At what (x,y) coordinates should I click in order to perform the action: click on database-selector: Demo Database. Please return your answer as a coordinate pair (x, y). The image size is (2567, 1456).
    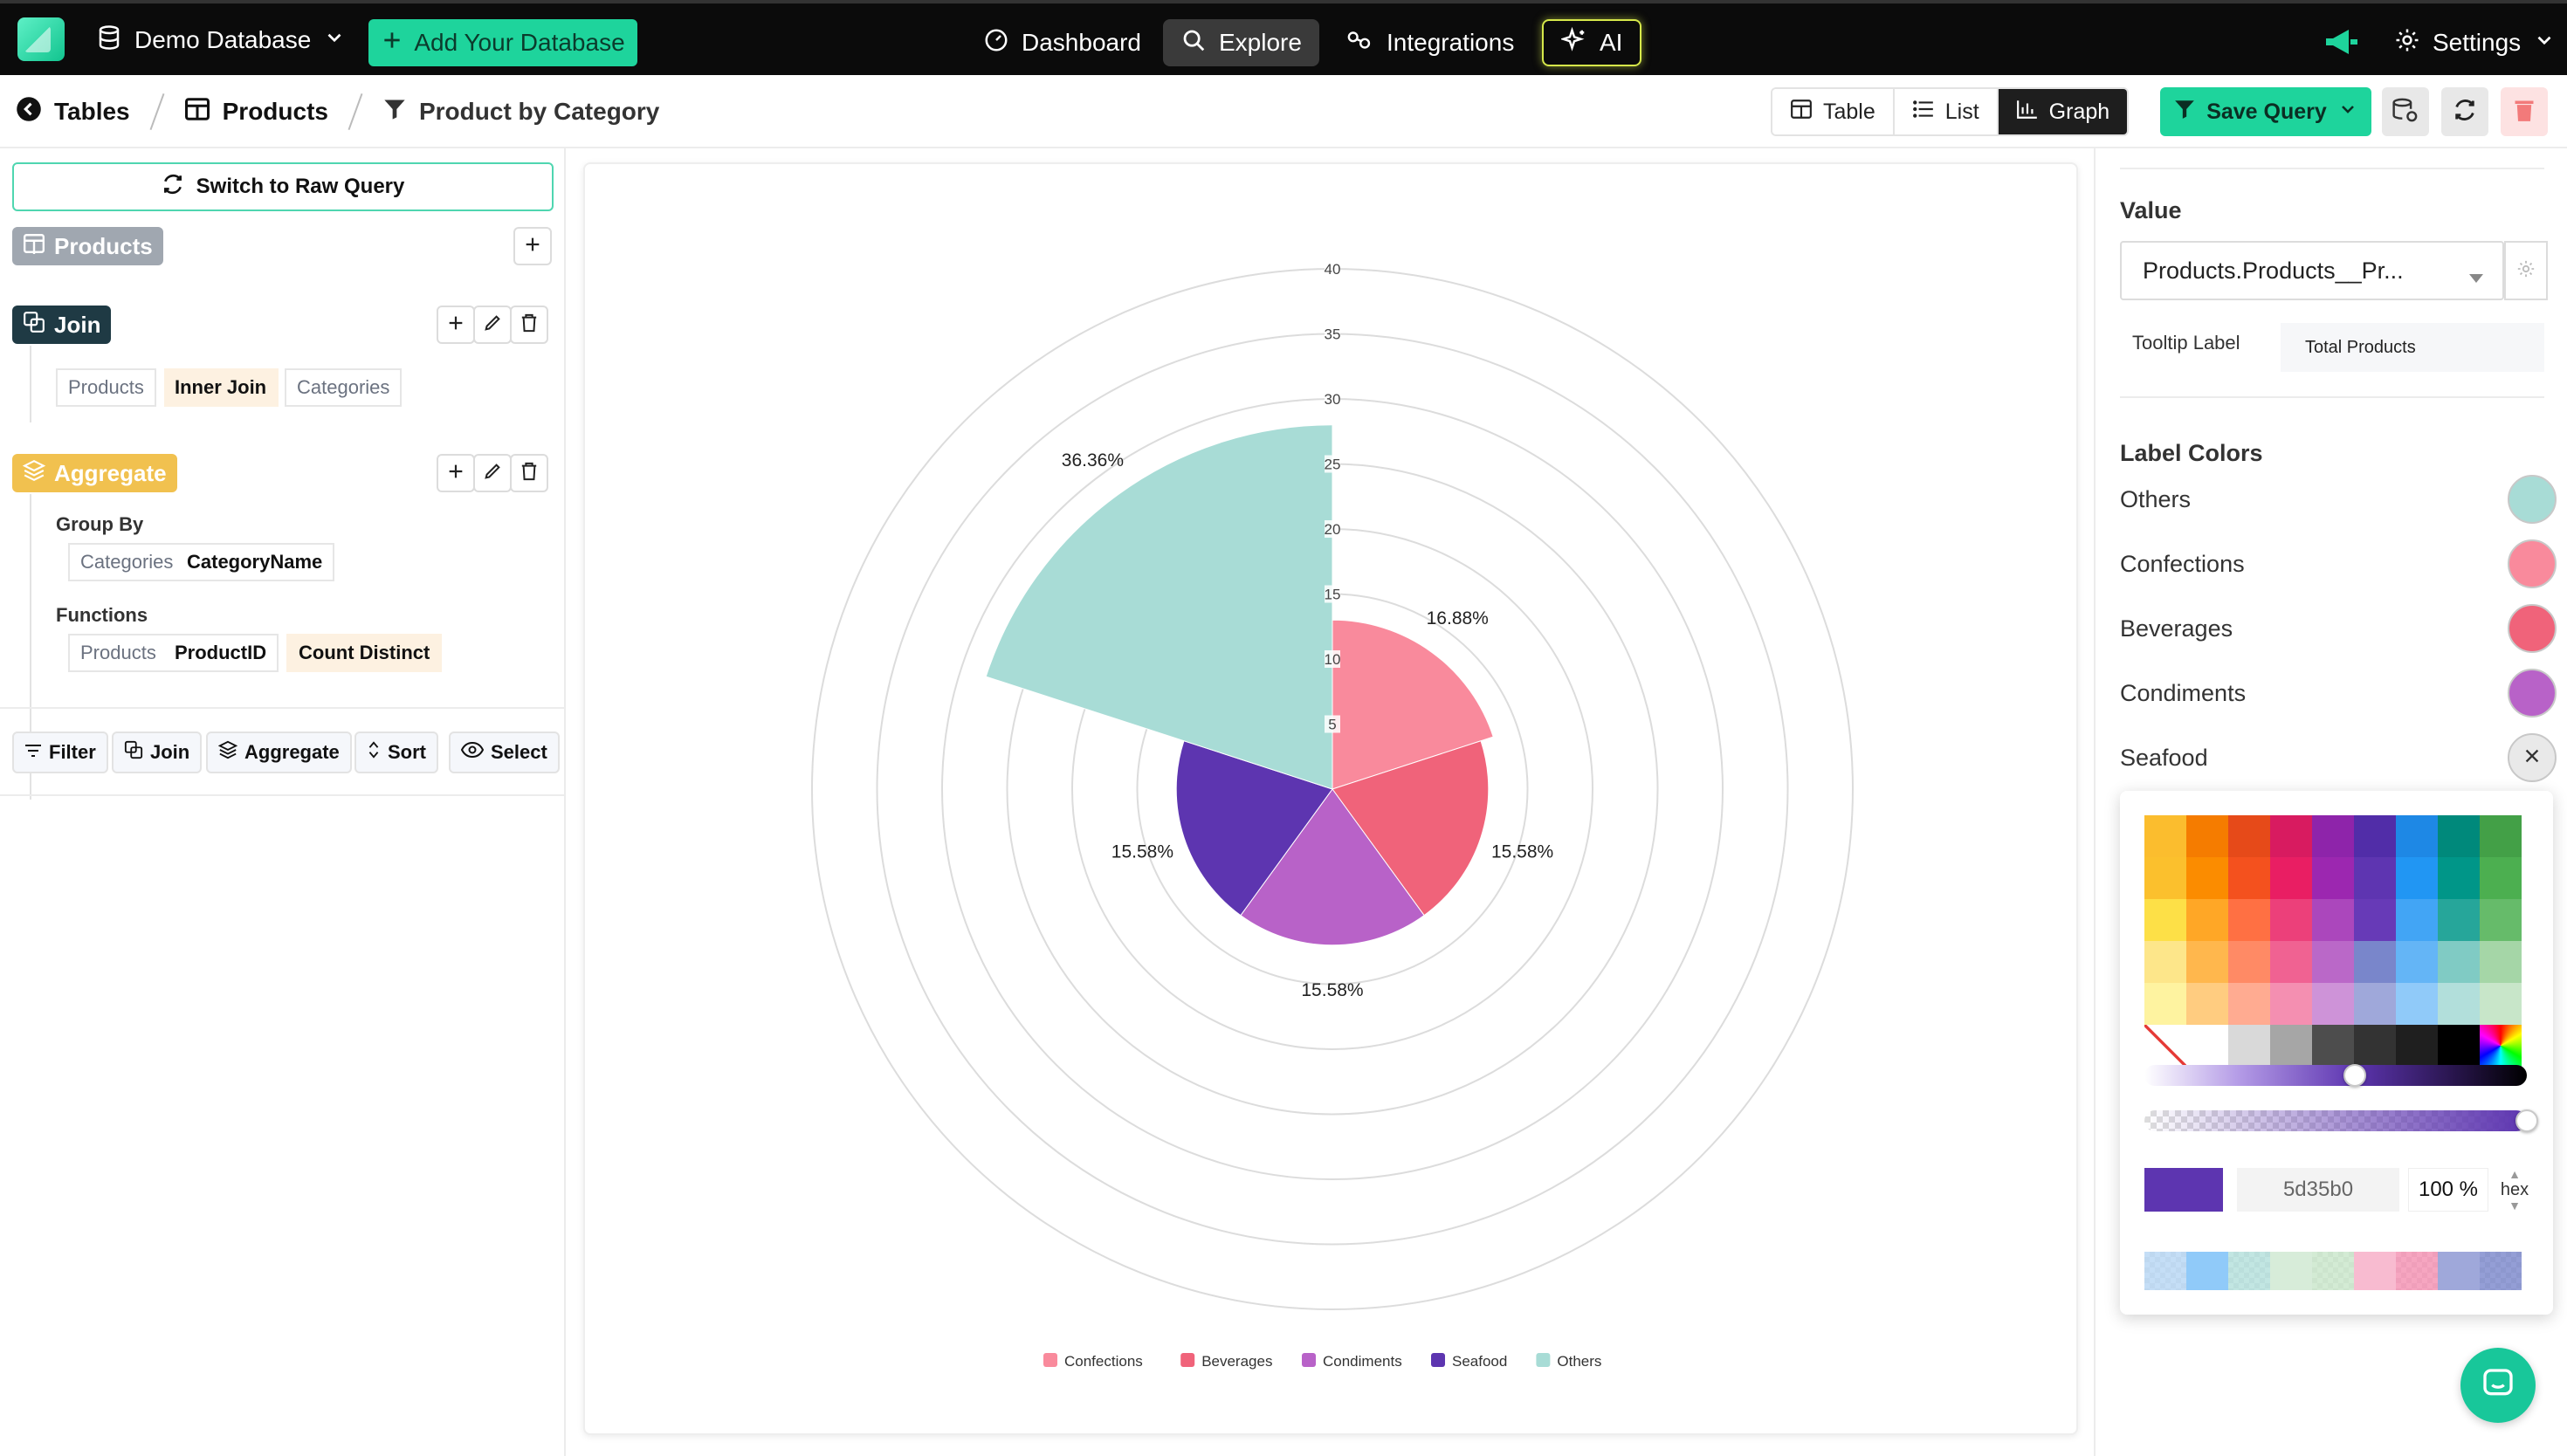
    Looking at the image, I should click on (221, 40).